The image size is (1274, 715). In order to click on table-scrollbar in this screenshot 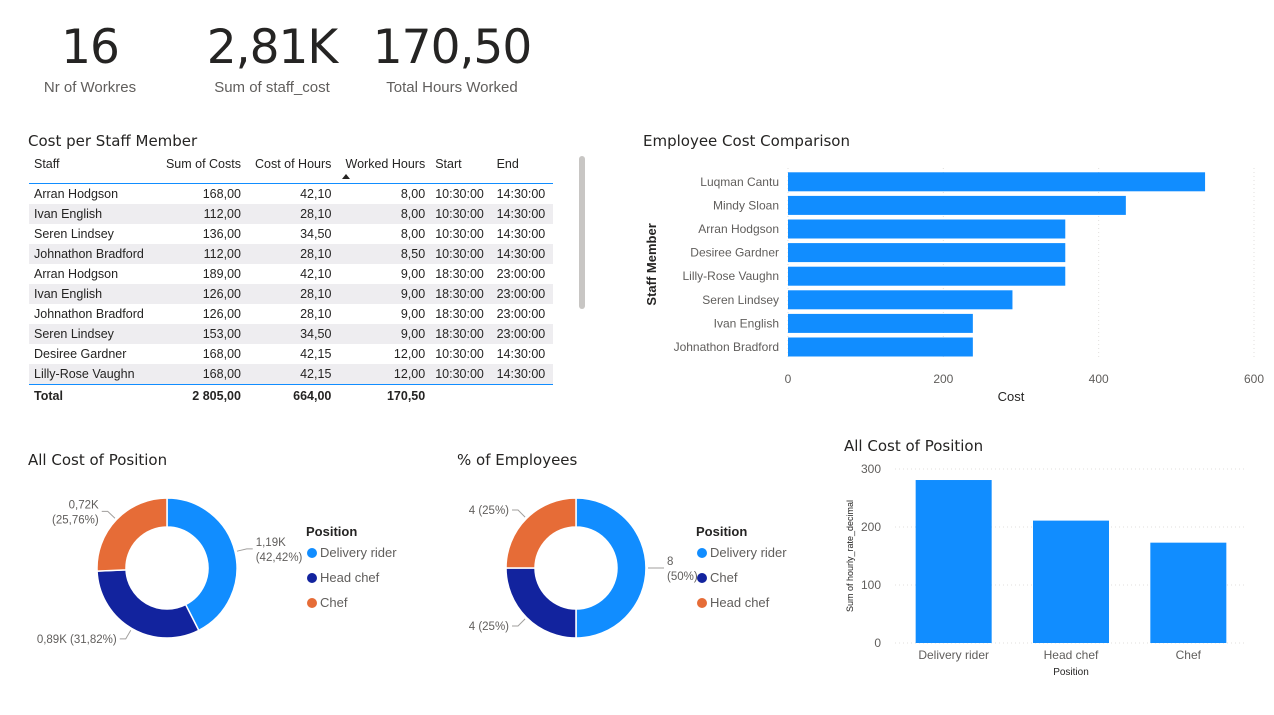, I will do `click(582, 232)`.